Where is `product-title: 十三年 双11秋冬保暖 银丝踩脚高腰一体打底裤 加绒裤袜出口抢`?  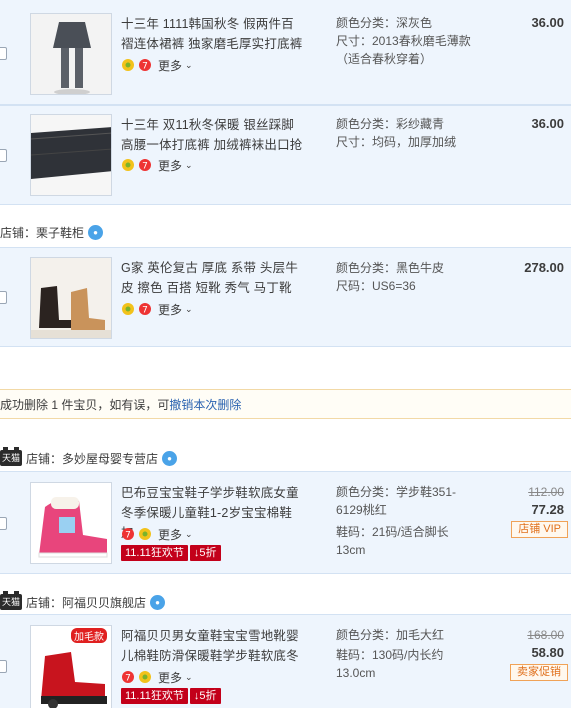
product-title: 十三年 双11秋冬保暖 银丝踩脚高腰一体打底裤 加绒裤袜出口抢 is located at coordinates (212, 135).